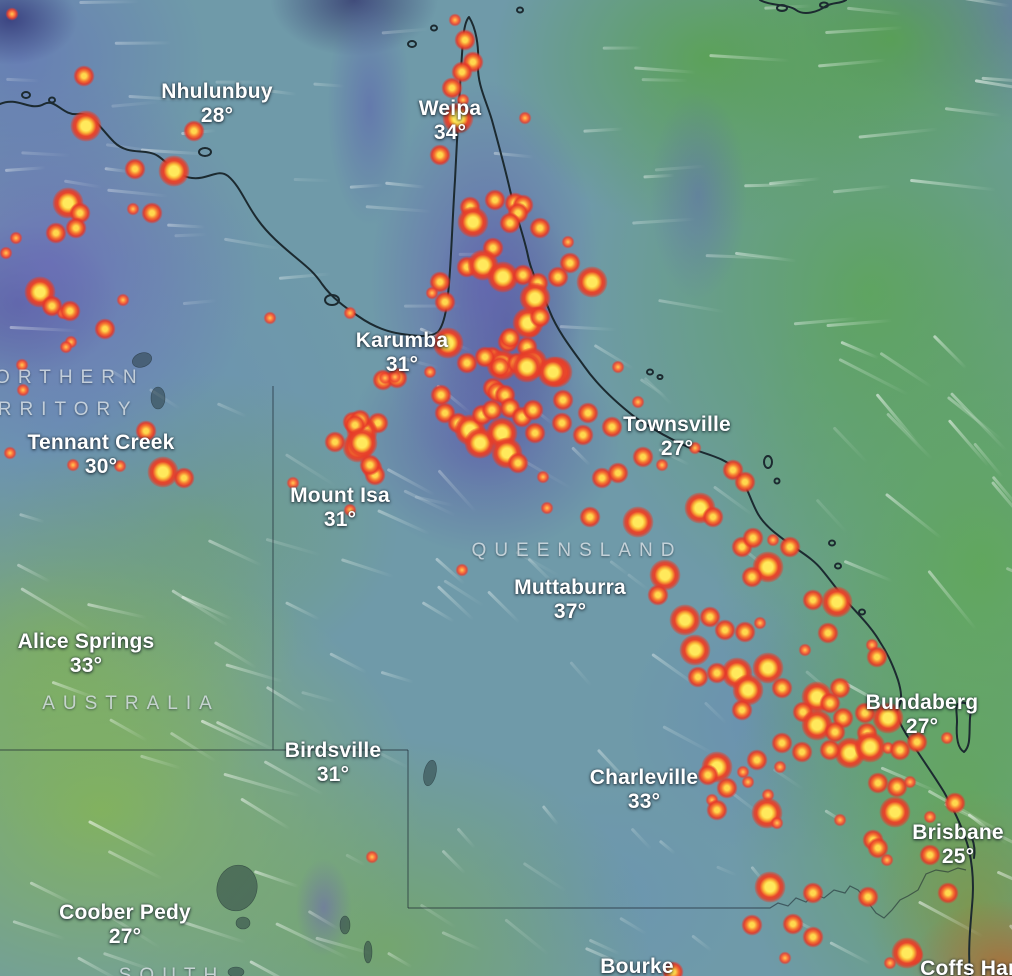 This screenshot has width=1012, height=976. I want to click on city-label-alice-springs: Alice Springs 33°, so click(86, 654).